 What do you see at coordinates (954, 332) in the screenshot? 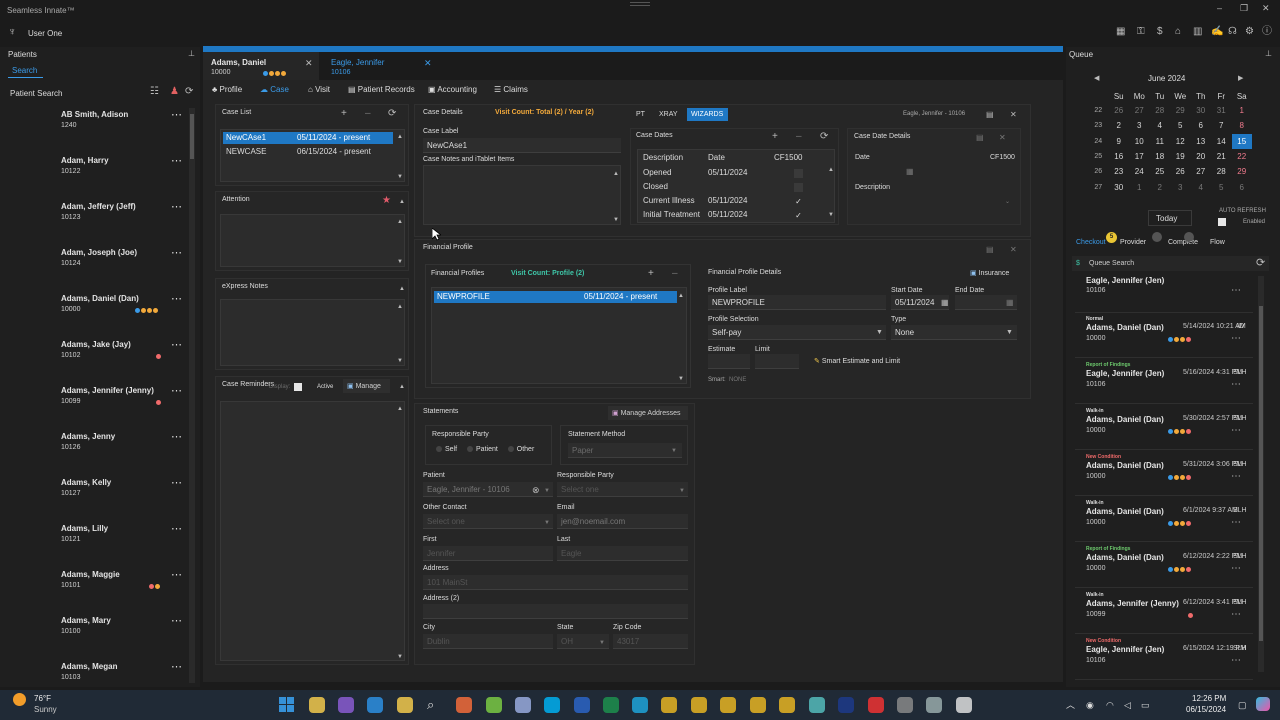
I see `type-dropdown: None` at bounding box center [954, 332].